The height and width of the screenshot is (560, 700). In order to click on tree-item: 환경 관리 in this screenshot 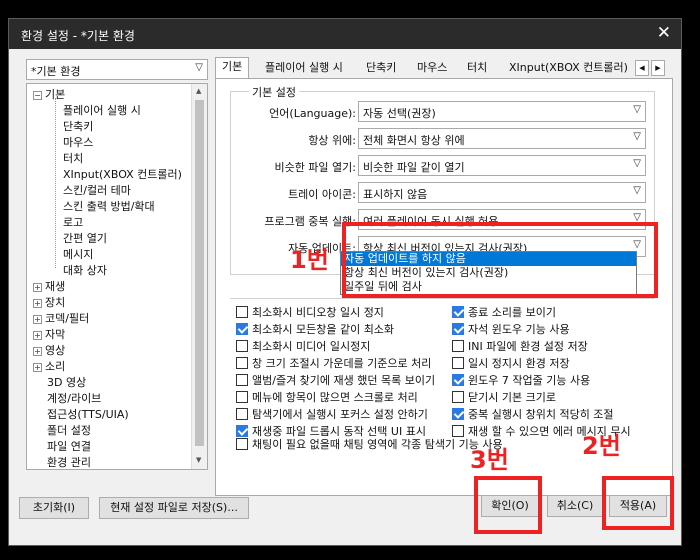, I will do `click(69, 462)`.